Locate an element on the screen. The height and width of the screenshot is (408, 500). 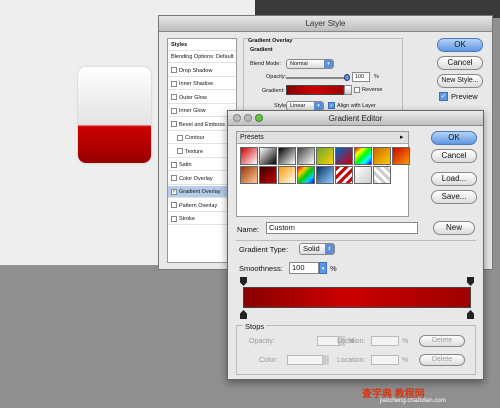
color-stop-right is located at coordinates (470, 314).